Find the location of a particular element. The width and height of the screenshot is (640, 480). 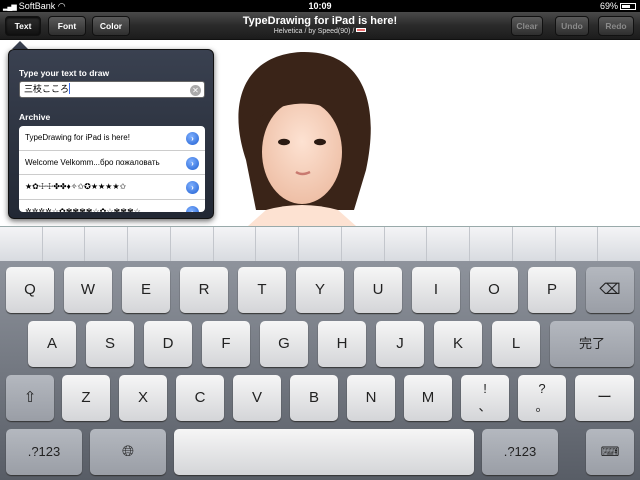

question-key: ?。 is located at coordinates (542, 398).